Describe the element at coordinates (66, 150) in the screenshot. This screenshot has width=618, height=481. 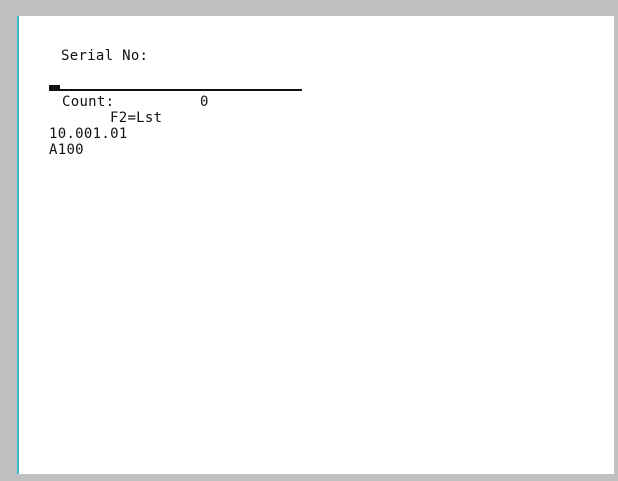
I see `screen-code: A100` at that location.